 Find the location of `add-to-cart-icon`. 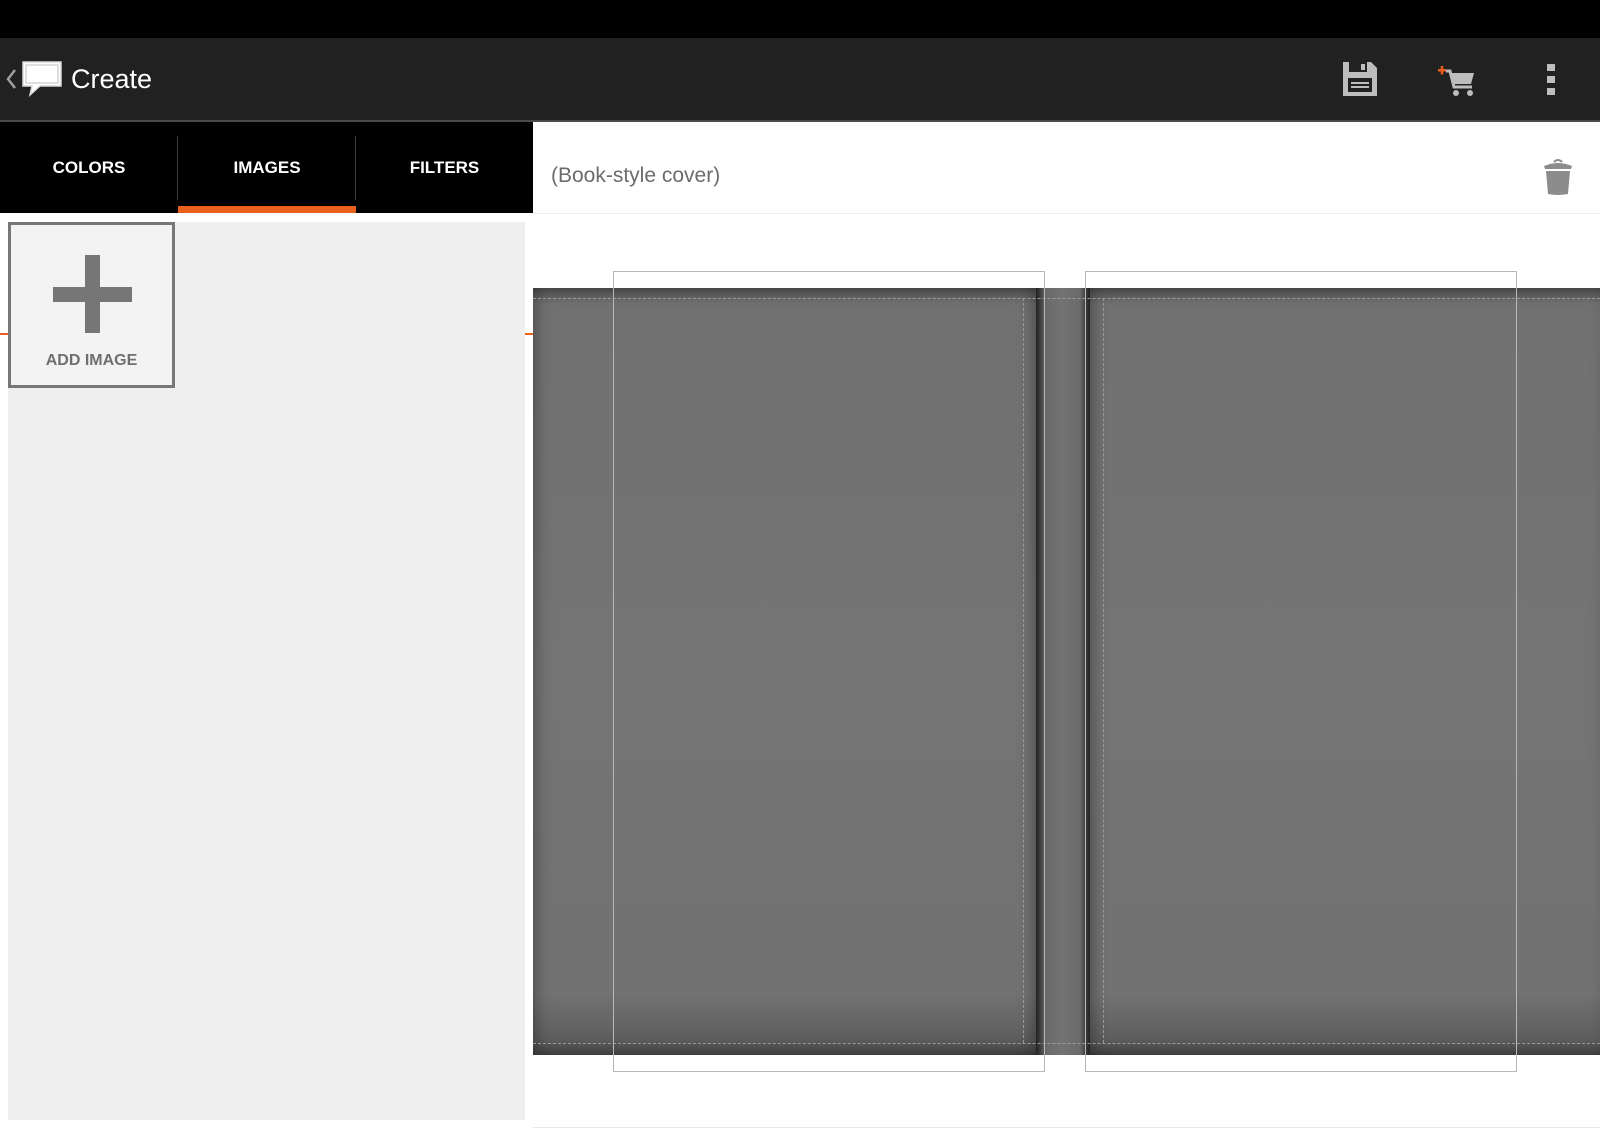

add-to-cart-icon is located at coordinates (1456, 81).